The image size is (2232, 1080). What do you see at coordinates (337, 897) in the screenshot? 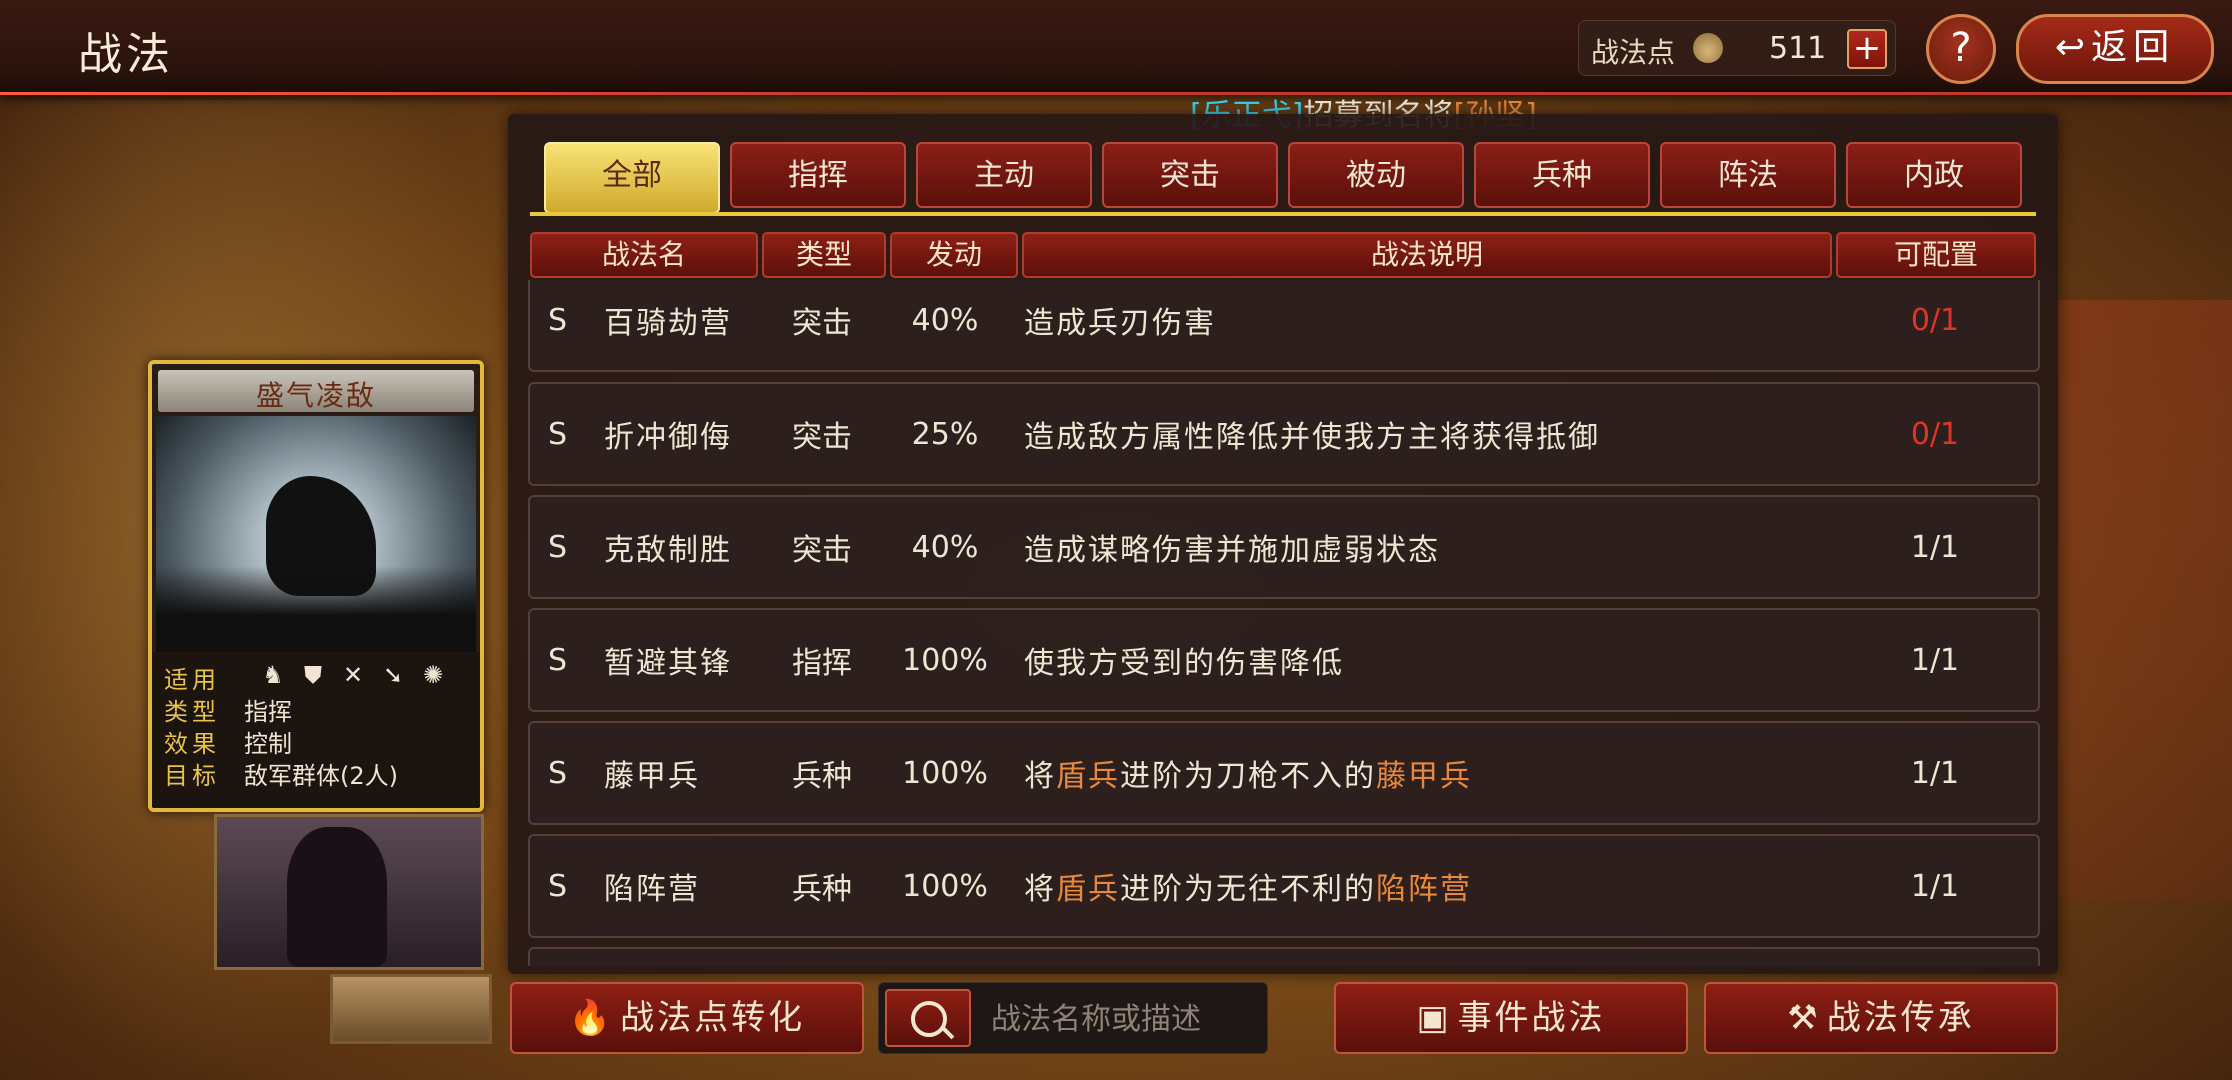
I see `portrait-silhouette` at bounding box center [337, 897].